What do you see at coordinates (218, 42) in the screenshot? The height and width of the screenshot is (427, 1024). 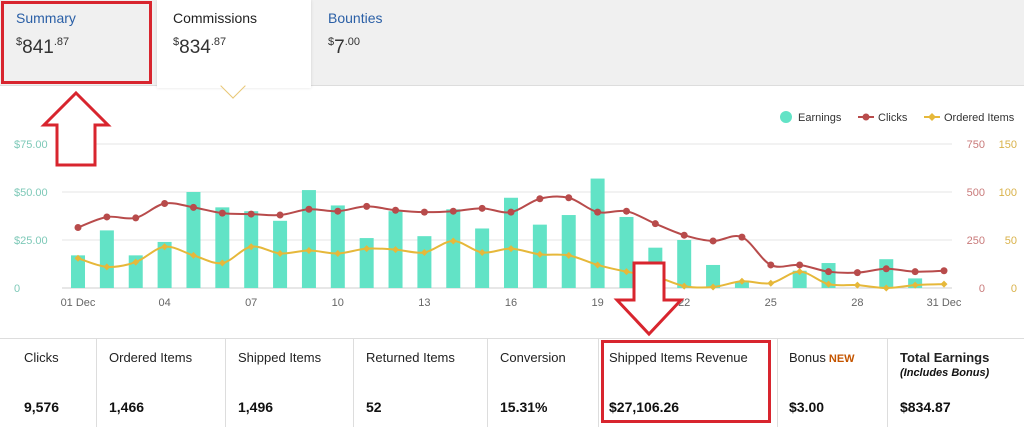 I see `amount-cents: .87` at bounding box center [218, 42].